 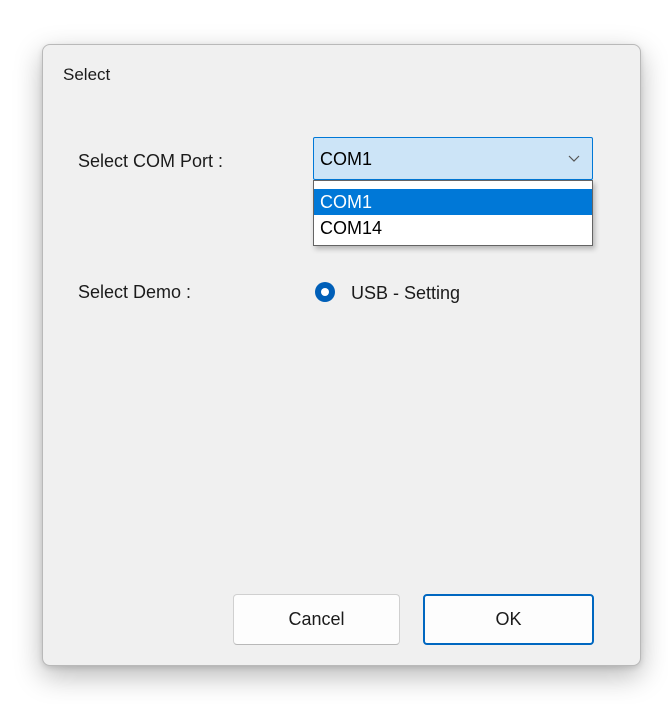 What do you see at coordinates (346, 159) in the screenshot?
I see `com-port-selected-value: COM1` at bounding box center [346, 159].